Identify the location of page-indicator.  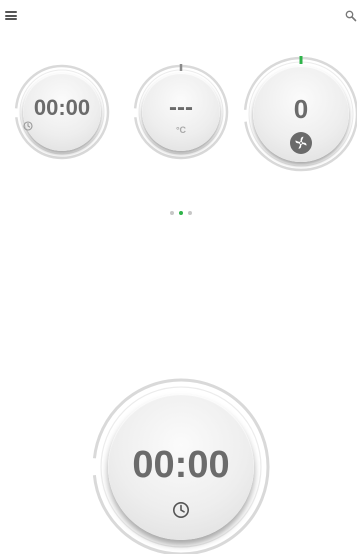
(182, 214).